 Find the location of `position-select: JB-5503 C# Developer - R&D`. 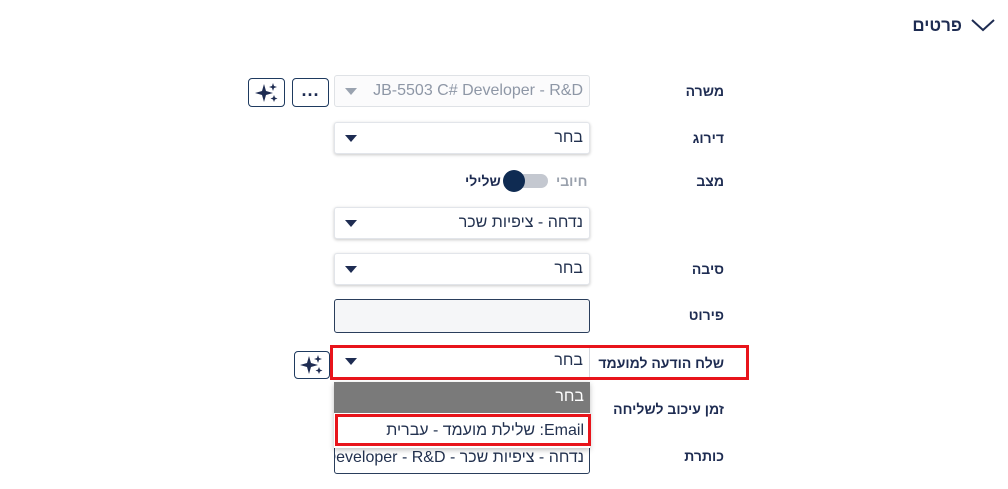

position-select: JB-5503 C# Developer - R&D is located at coordinates (462, 91).